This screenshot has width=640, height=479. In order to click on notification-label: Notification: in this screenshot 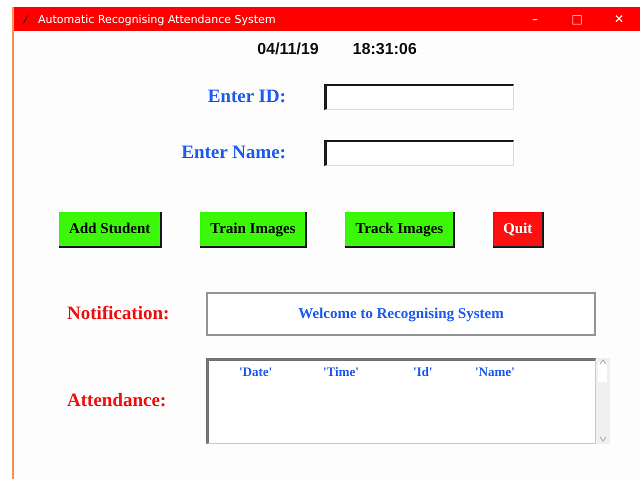, I will do `click(118, 314)`.